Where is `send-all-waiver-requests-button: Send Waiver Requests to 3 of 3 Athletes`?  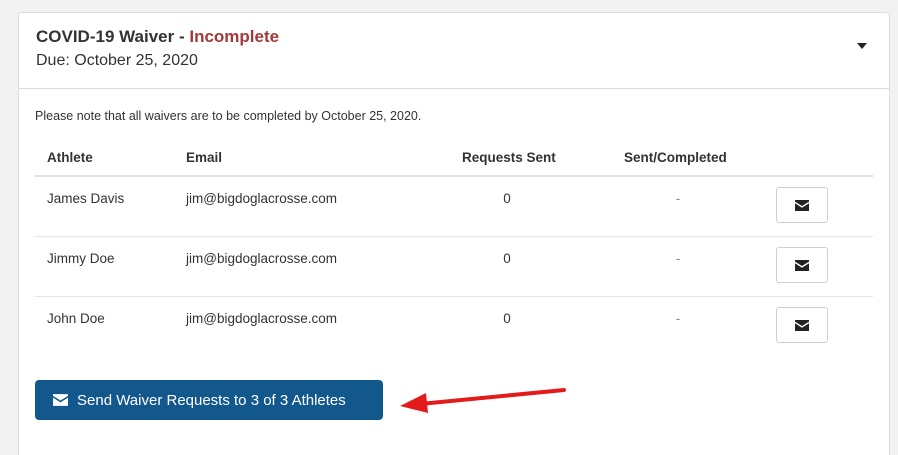
send-all-waiver-requests-button: Send Waiver Requests to 3 of 3 Athletes is located at coordinates (209, 400).